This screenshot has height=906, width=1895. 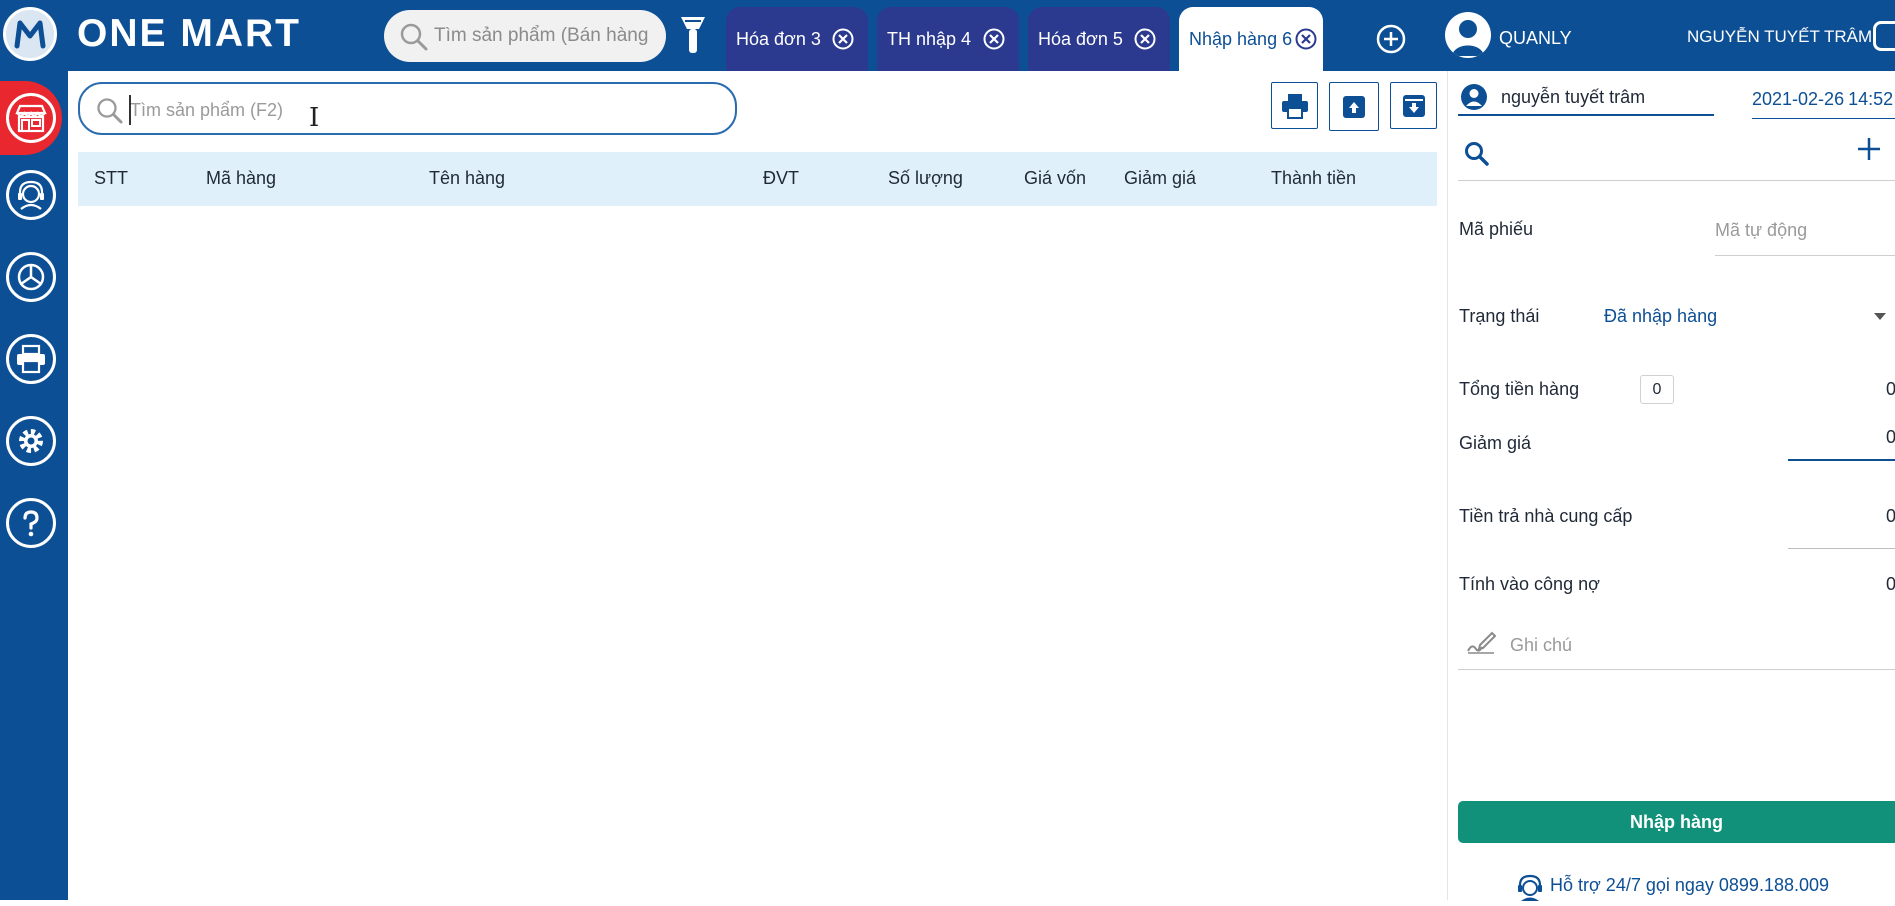 I want to click on column-header-giam-gia: Giảm giá, so click(x=1160, y=178).